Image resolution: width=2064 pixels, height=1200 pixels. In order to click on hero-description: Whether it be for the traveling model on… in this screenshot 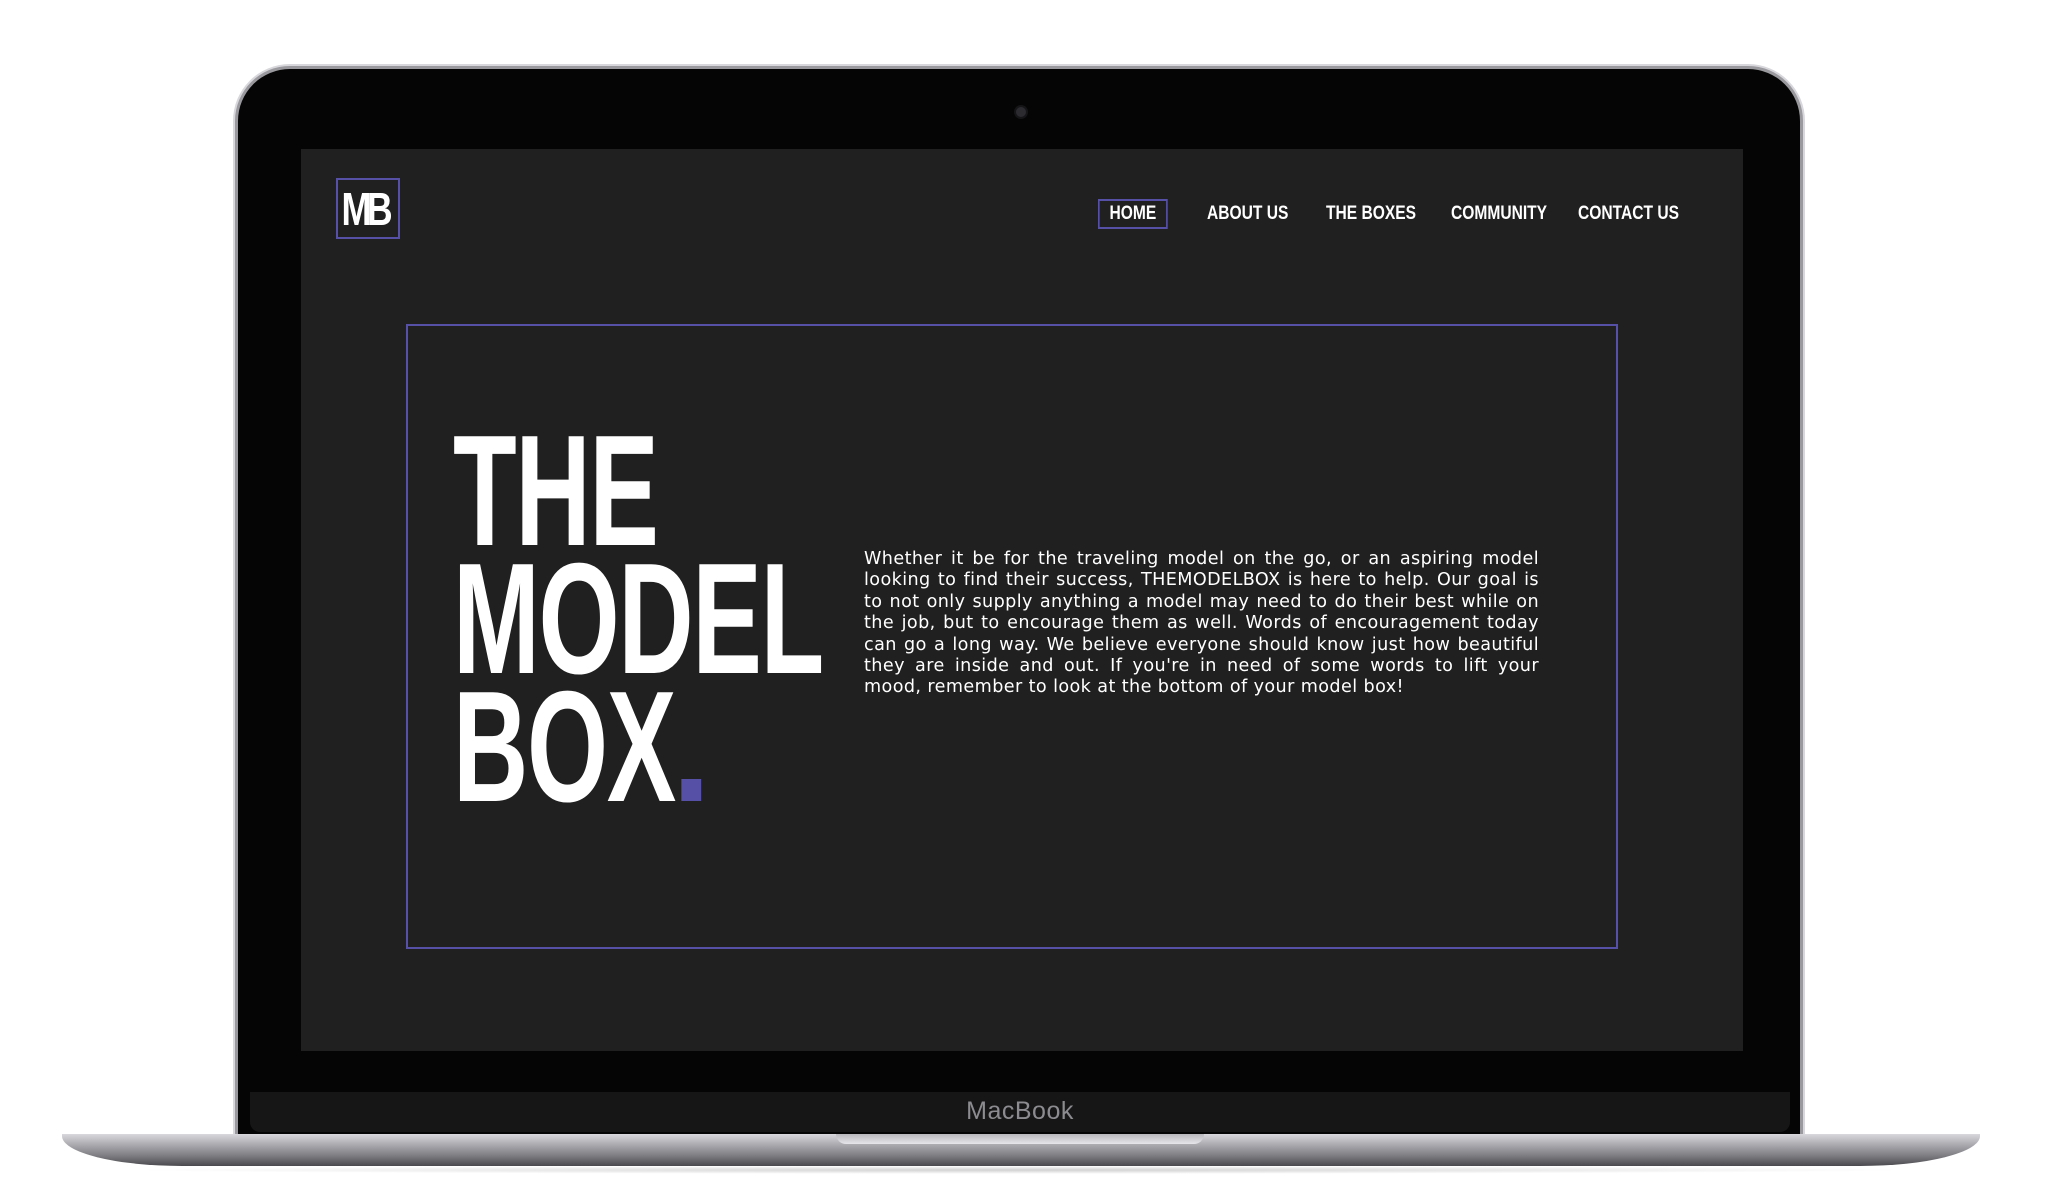, I will do `click(1201, 623)`.